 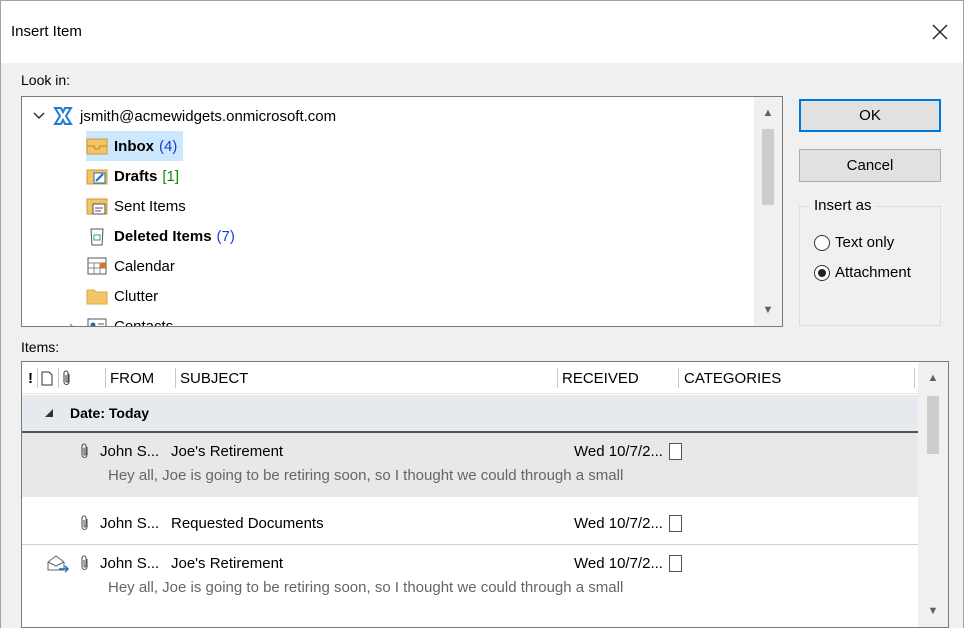 What do you see at coordinates (171, 176) in the screenshot?
I see `draft-count: [1]` at bounding box center [171, 176].